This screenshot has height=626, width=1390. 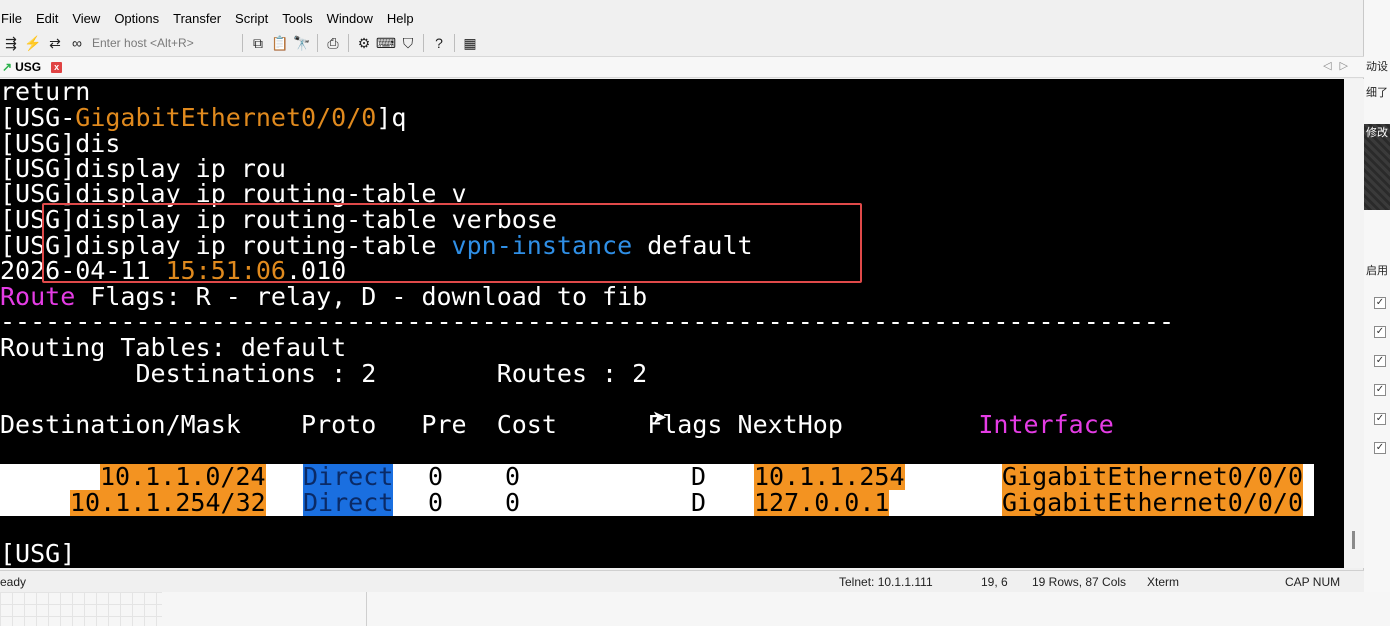 I want to click on quick-connect-icon: ⚡, so click(x=33, y=43).